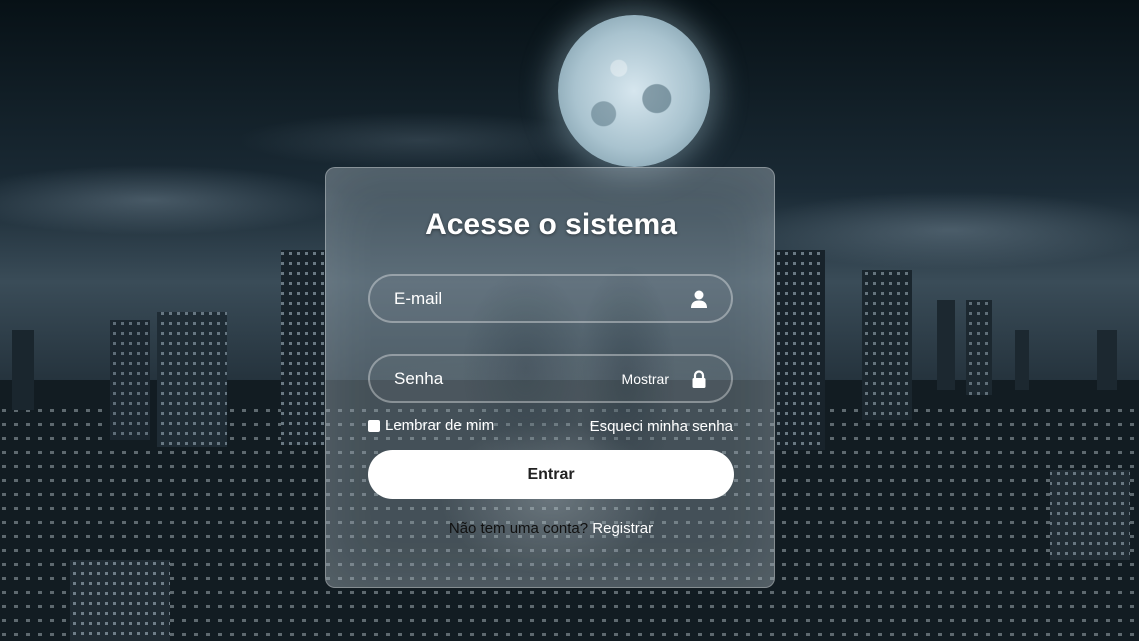 This screenshot has height=641, width=1139. I want to click on forgot-password-link: Esqueci minha senha, so click(661, 426).